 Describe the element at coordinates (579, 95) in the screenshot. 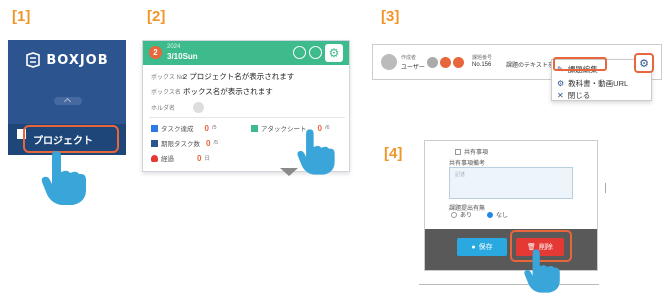

I see `menu-item-label: 閉じる` at that location.